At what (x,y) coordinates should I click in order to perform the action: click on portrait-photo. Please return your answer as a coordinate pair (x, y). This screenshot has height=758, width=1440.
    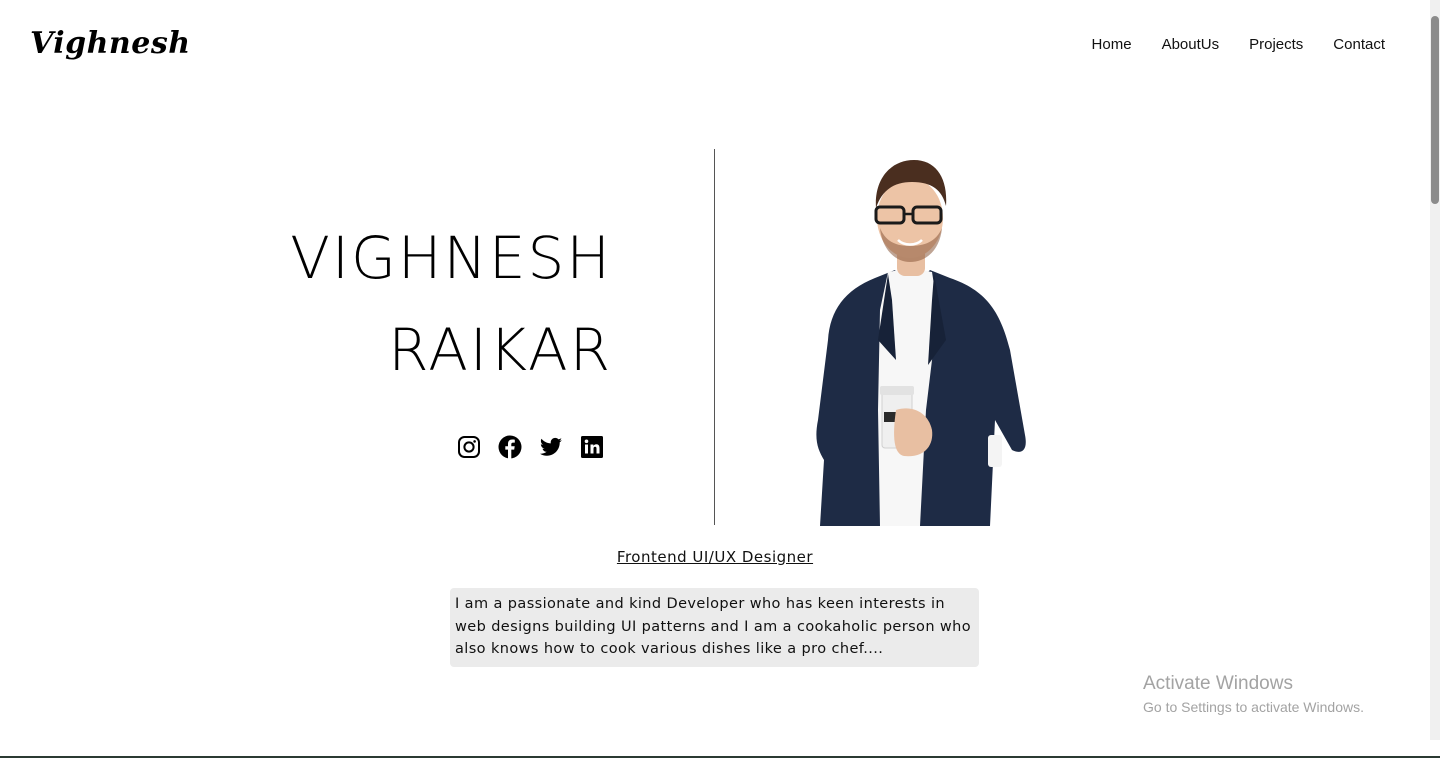
    Looking at the image, I should click on (921, 343).